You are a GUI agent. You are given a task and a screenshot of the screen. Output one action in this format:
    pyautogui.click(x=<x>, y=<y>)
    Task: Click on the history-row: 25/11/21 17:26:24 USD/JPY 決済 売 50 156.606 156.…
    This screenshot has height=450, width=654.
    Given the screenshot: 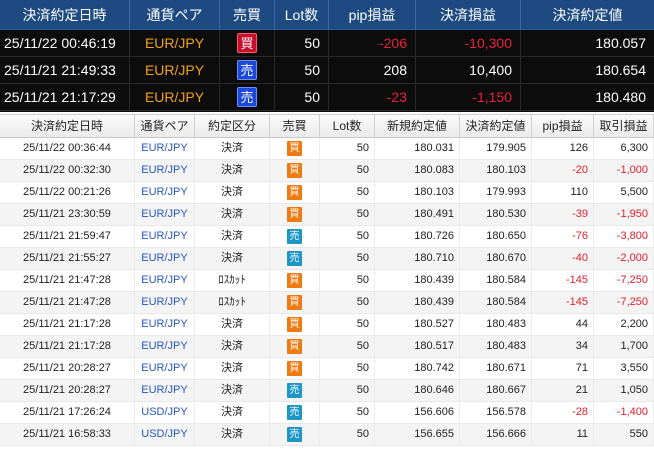 What is the action you would take?
    pyautogui.click(x=327, y=413)
    